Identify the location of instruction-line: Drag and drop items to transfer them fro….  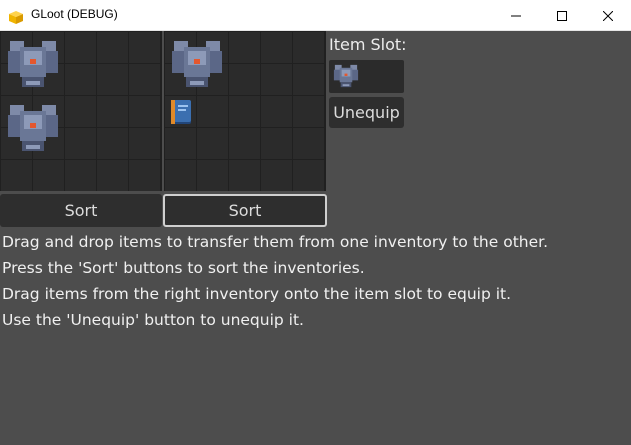
(275, 242).